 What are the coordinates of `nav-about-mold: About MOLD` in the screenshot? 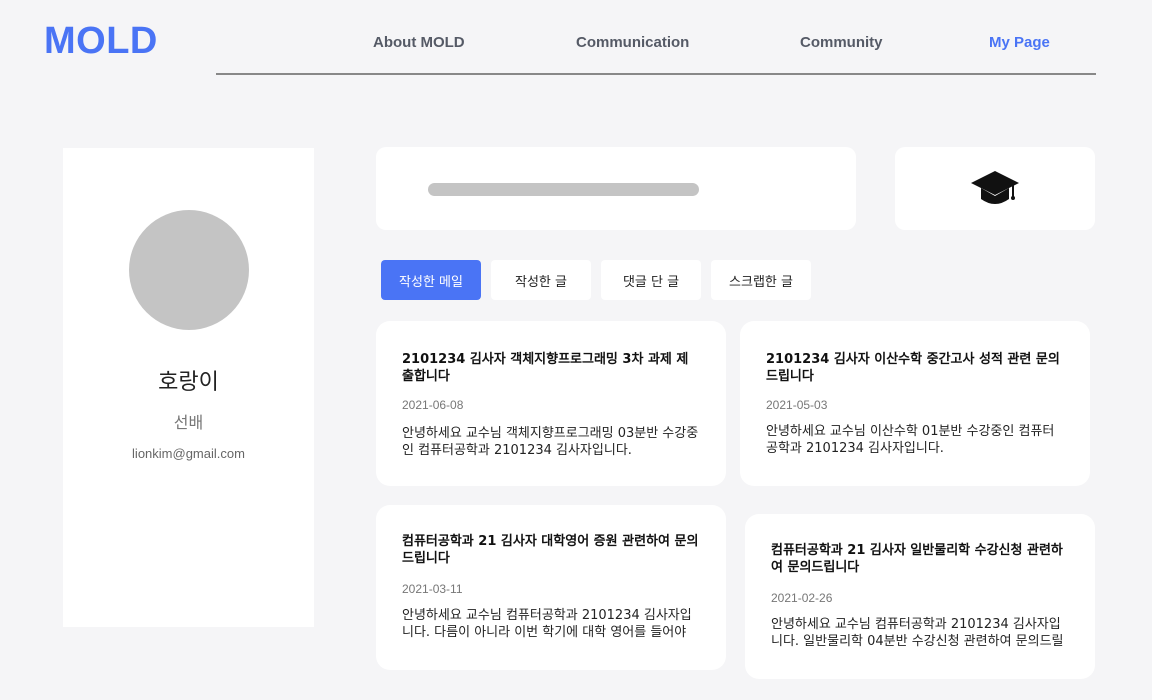 It's located at (419, 42).